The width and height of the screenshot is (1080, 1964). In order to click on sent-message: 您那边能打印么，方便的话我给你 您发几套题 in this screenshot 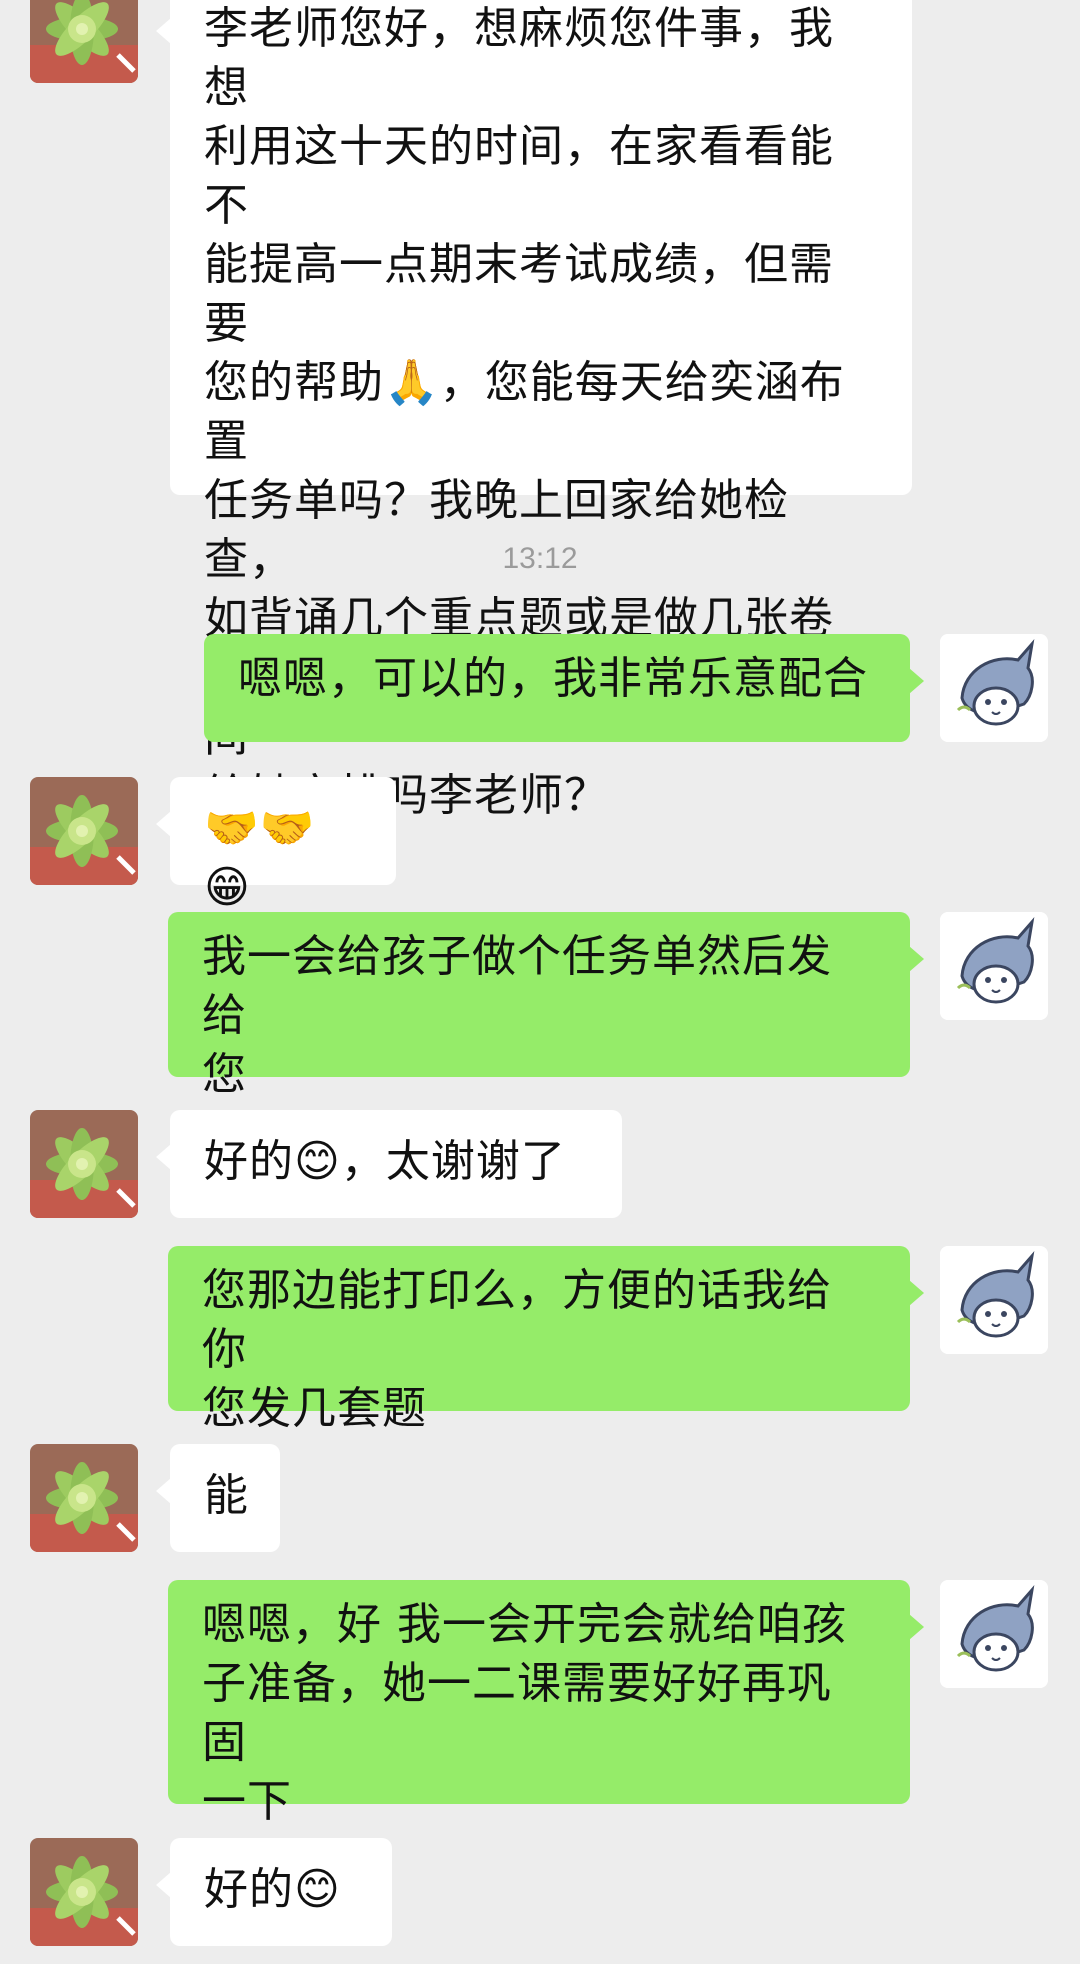, I will do `click(546, 1340)`.